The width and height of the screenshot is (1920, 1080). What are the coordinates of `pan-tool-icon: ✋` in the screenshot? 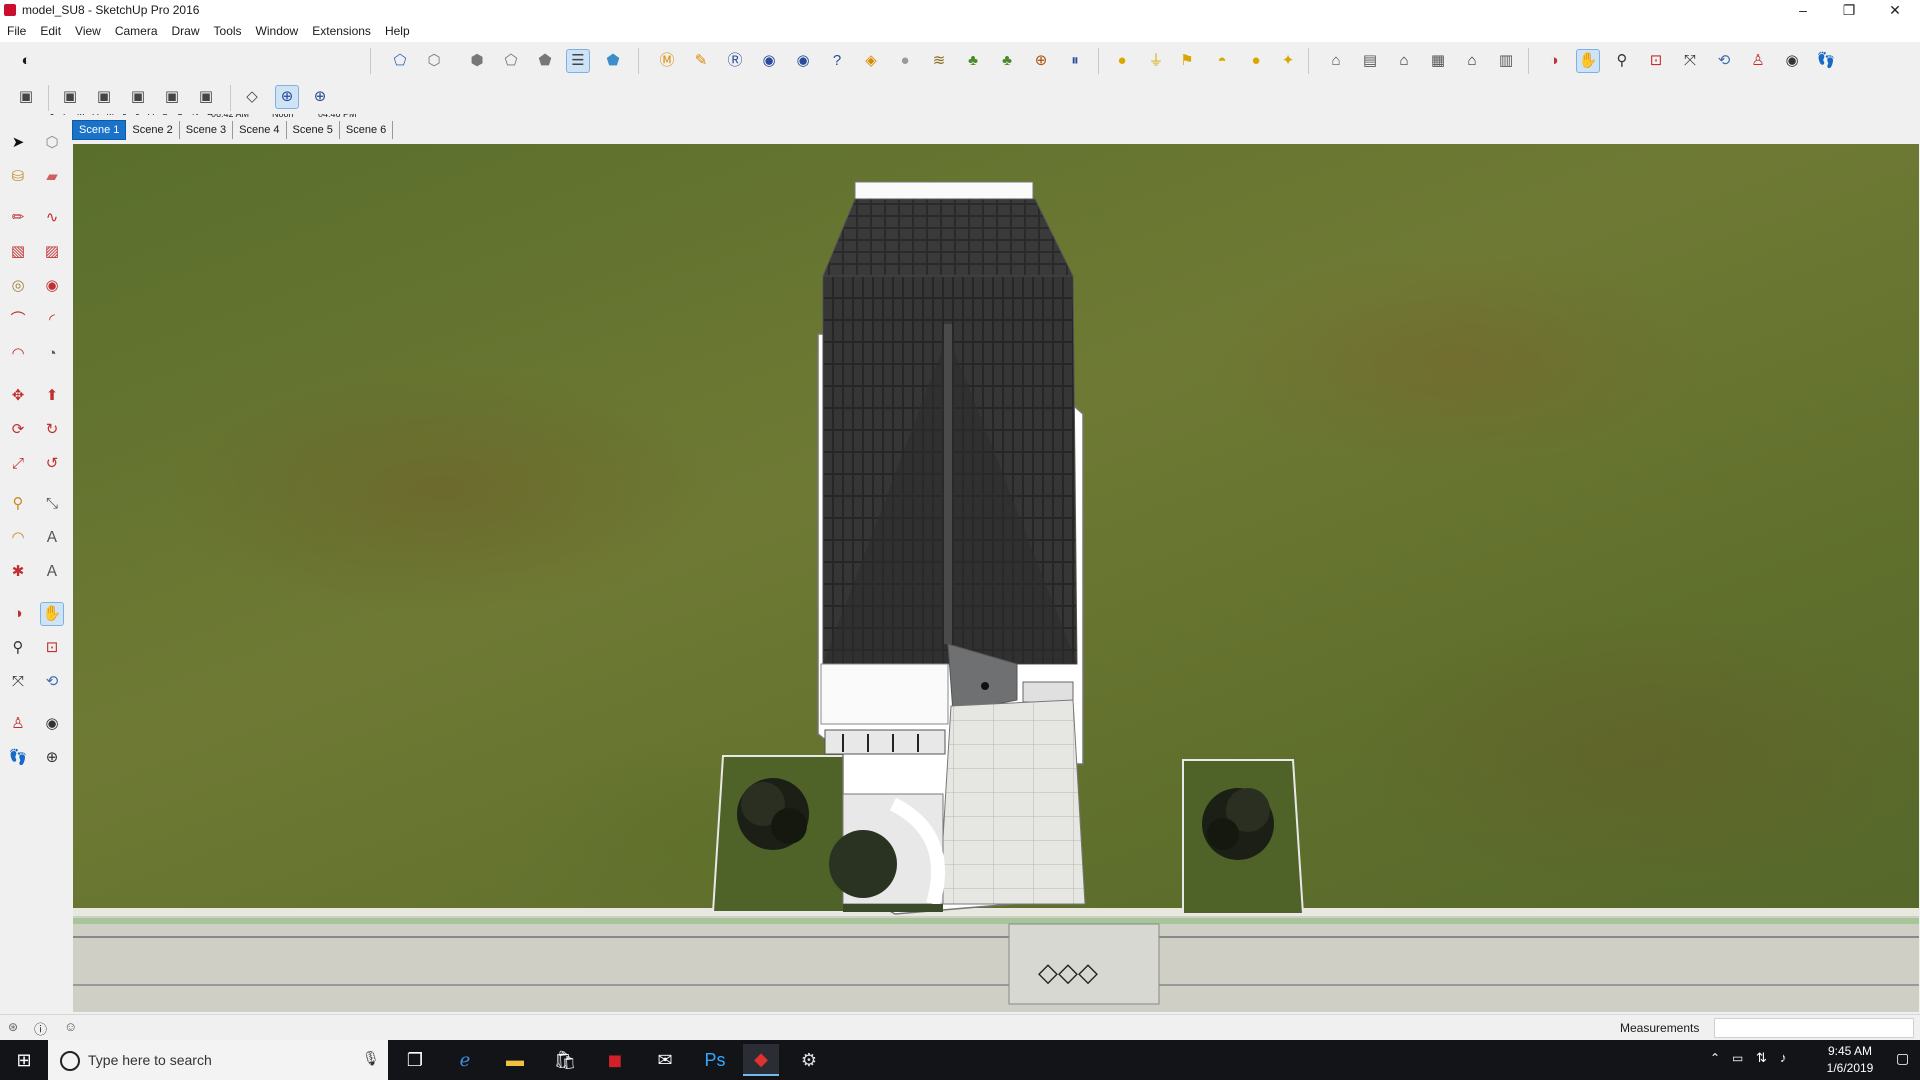 It's located at (52, 614).